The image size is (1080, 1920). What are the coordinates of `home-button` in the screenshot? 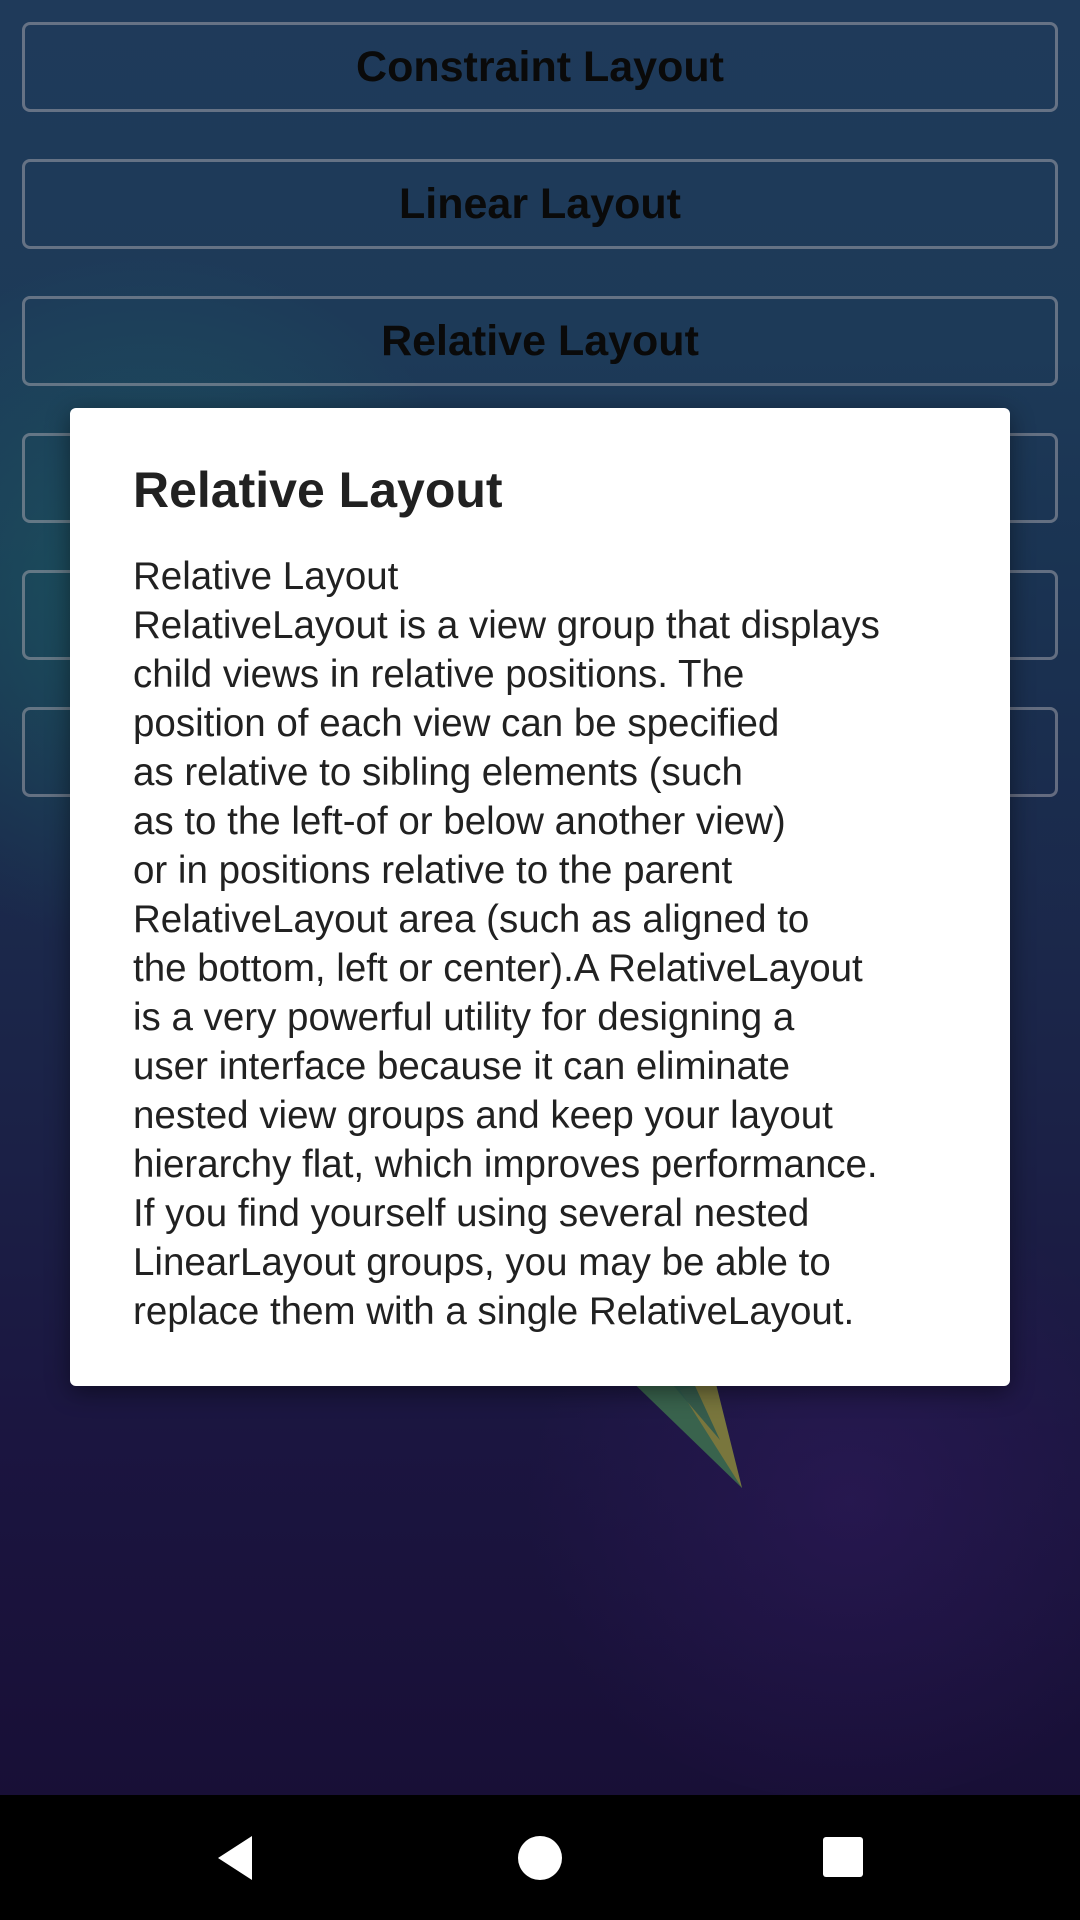 It's located at (540, 1858).